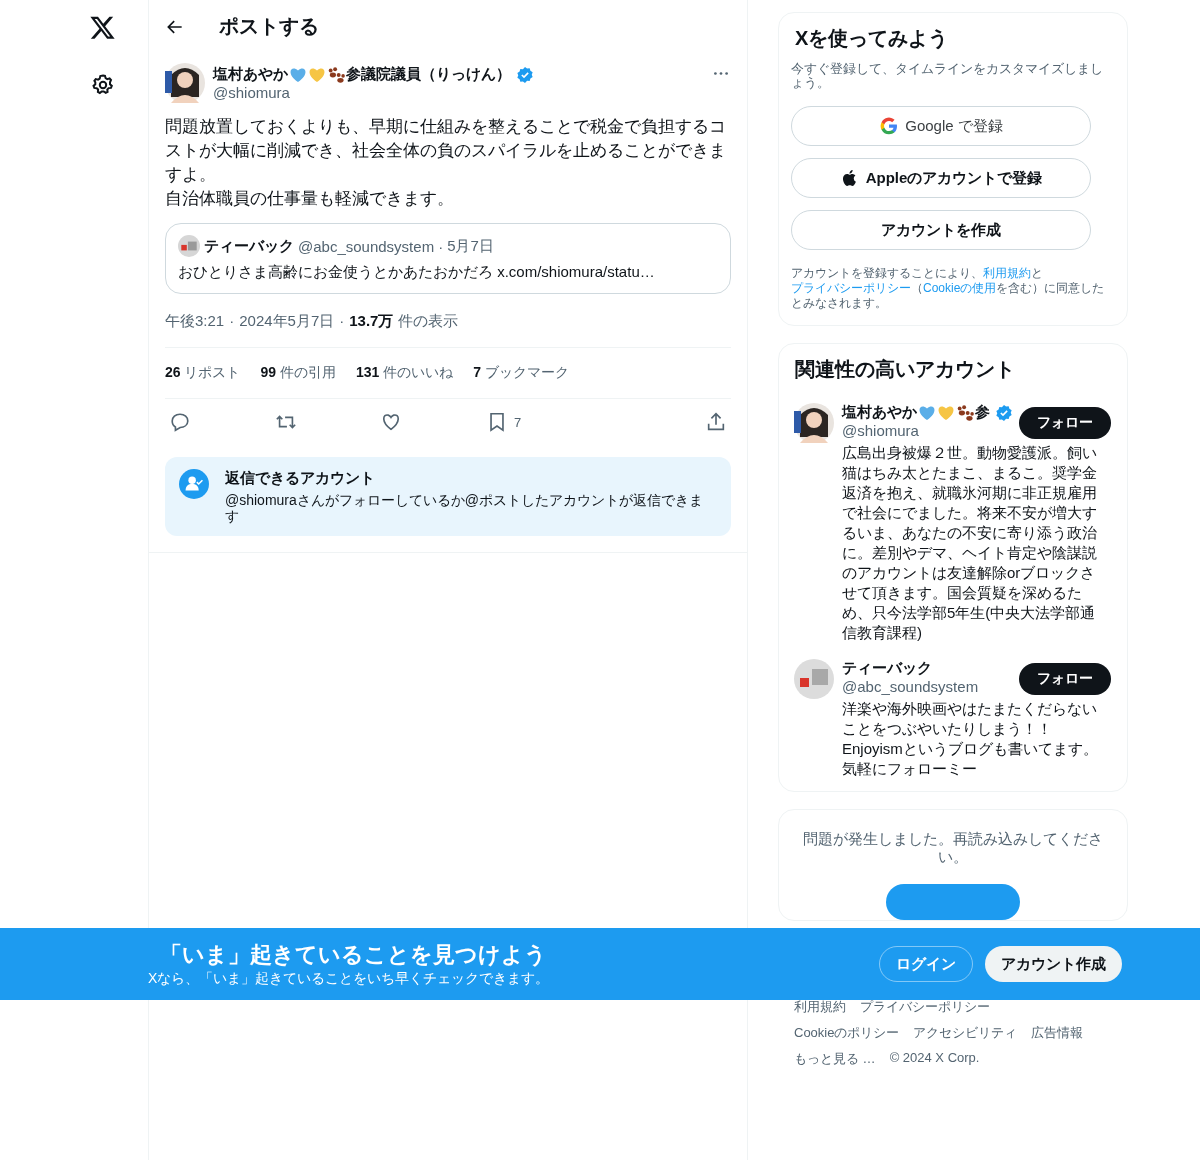 The height and width of the screenshot is (1160, 1200). What do you see at coordinates (298, 373) in the screenshot?
I see `stat-link: 99 件の引用` at bounding box center [298, 373].